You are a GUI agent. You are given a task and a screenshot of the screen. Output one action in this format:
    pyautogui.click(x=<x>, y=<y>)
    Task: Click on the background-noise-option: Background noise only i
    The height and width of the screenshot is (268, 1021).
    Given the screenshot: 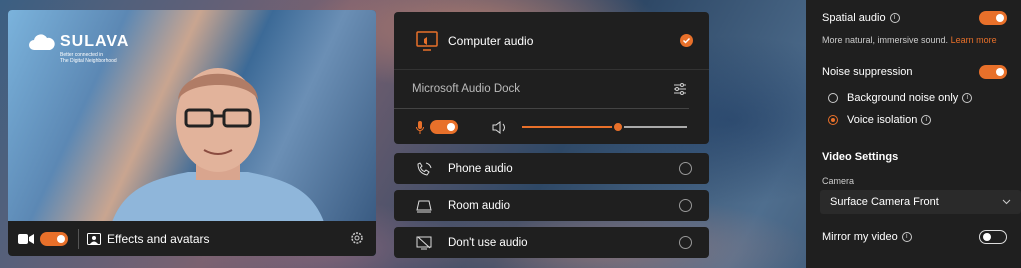 What is the action you would take?
    pyautogui.click(x=920, y=98)
    